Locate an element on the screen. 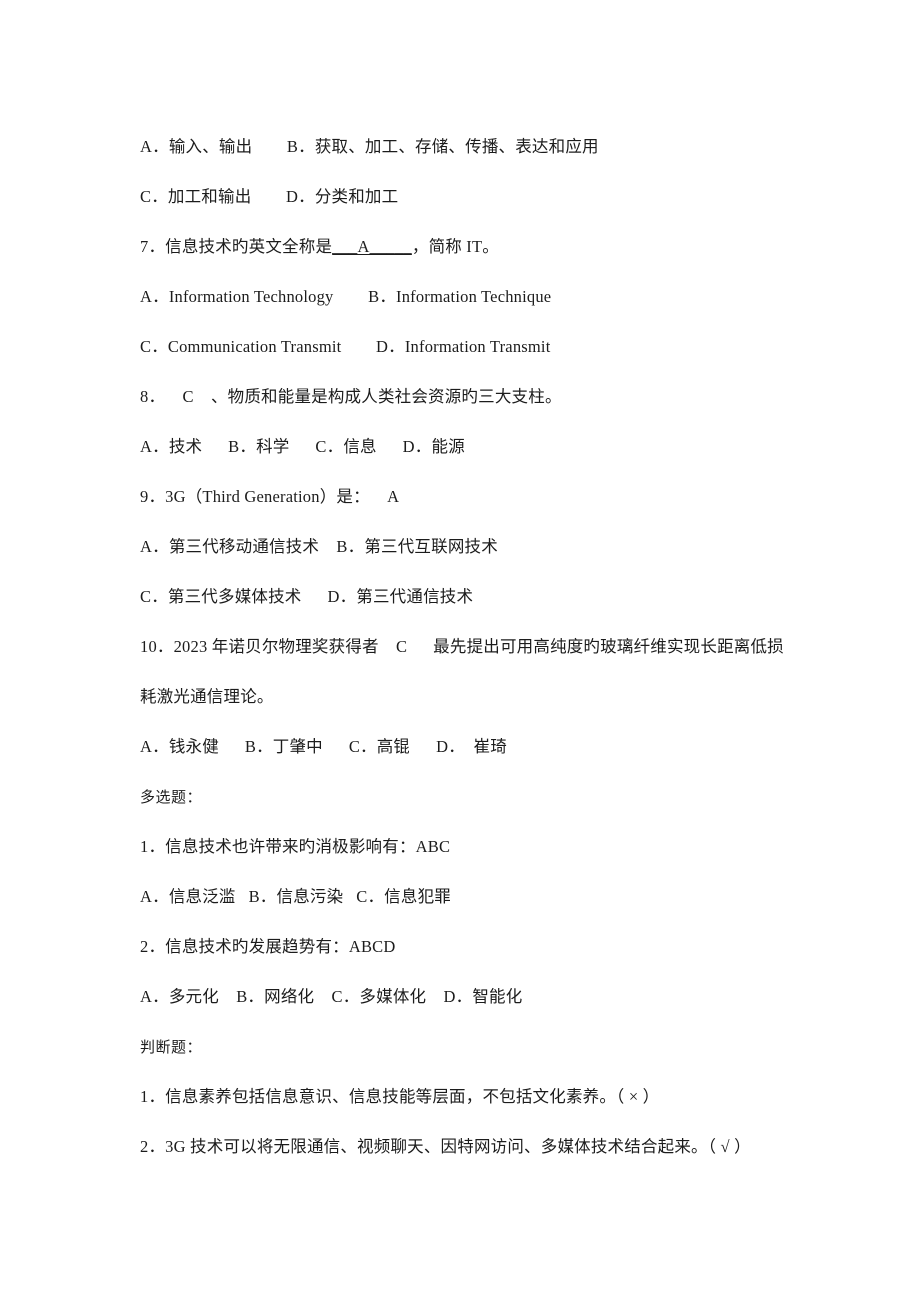 The image size is (920, 1302). multi-choice-1-stem: 1．信息技术也许带来旳消极影响有：ABC is located at coordinates (295, 846).